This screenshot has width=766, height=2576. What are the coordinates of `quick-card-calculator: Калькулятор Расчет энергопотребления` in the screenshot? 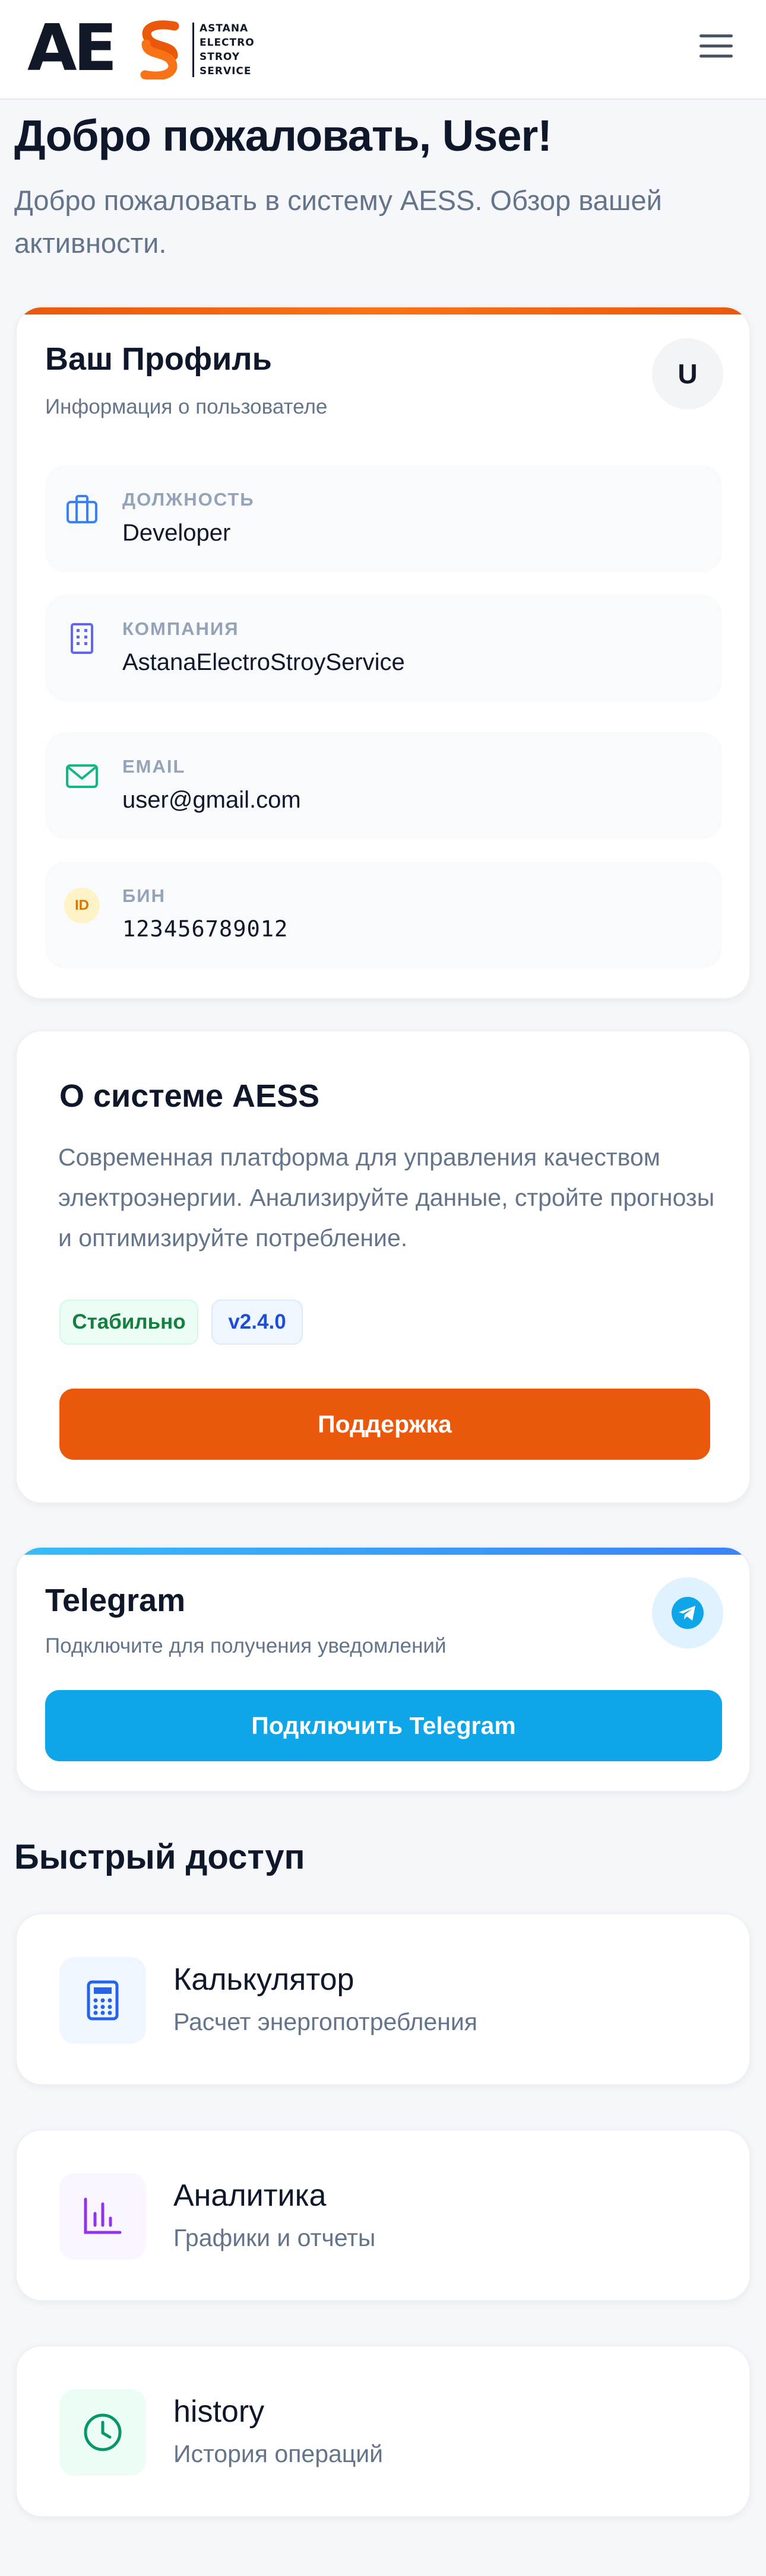 It's located at (383, 1999).